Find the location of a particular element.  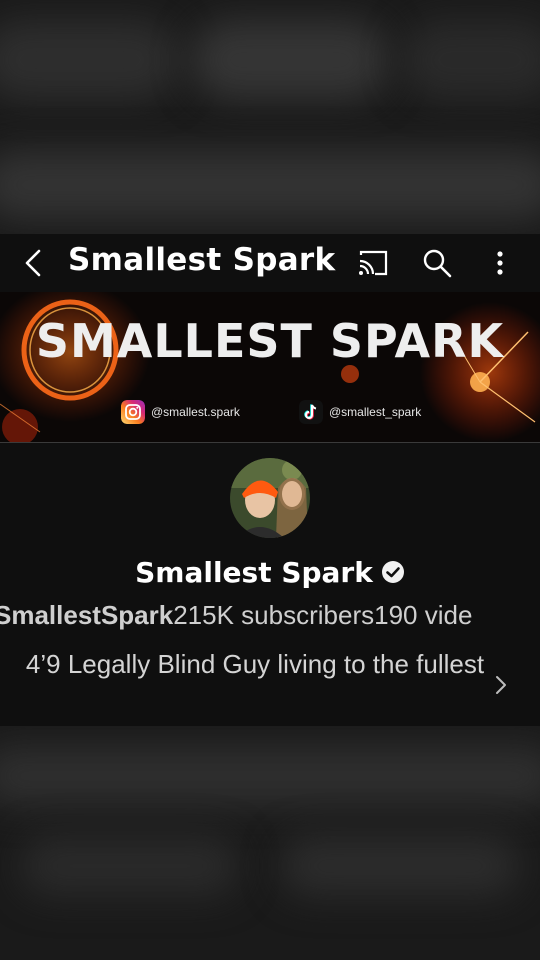

verified-check-icon is located at coordinates (392, 572).